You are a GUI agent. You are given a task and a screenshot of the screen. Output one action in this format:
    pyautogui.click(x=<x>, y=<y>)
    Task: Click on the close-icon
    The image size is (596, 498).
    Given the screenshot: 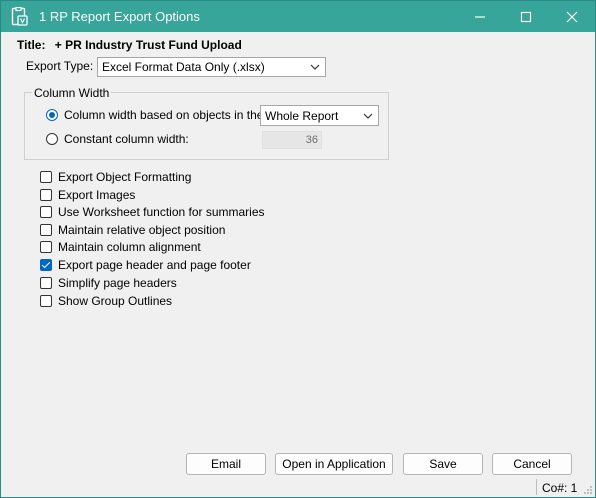 What is the action you would take?
    pyautogui.click(x=572, y=16)
    